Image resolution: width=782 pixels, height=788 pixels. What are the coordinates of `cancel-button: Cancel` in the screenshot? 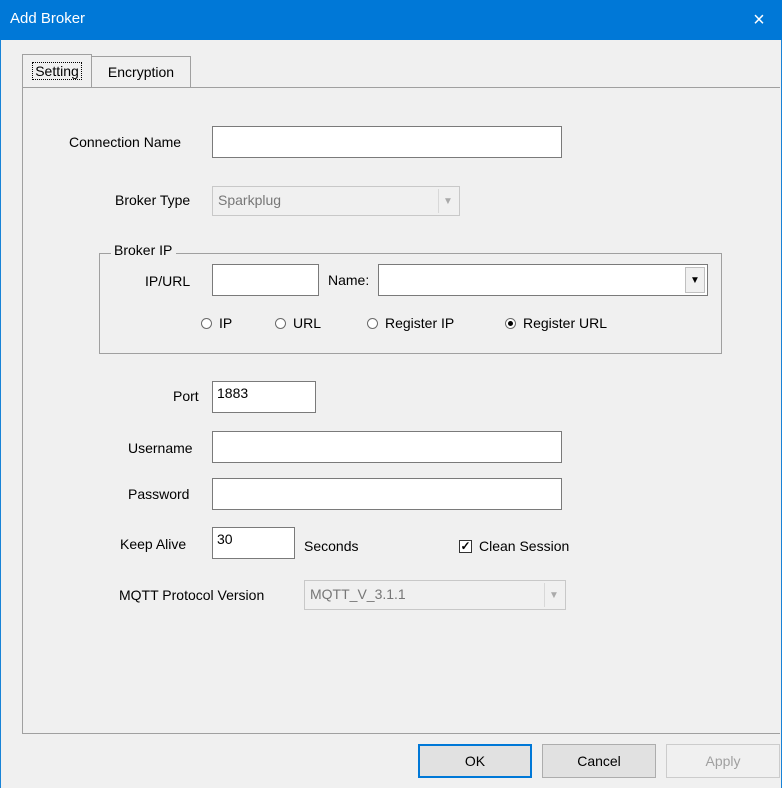 It's located at (599, 761).